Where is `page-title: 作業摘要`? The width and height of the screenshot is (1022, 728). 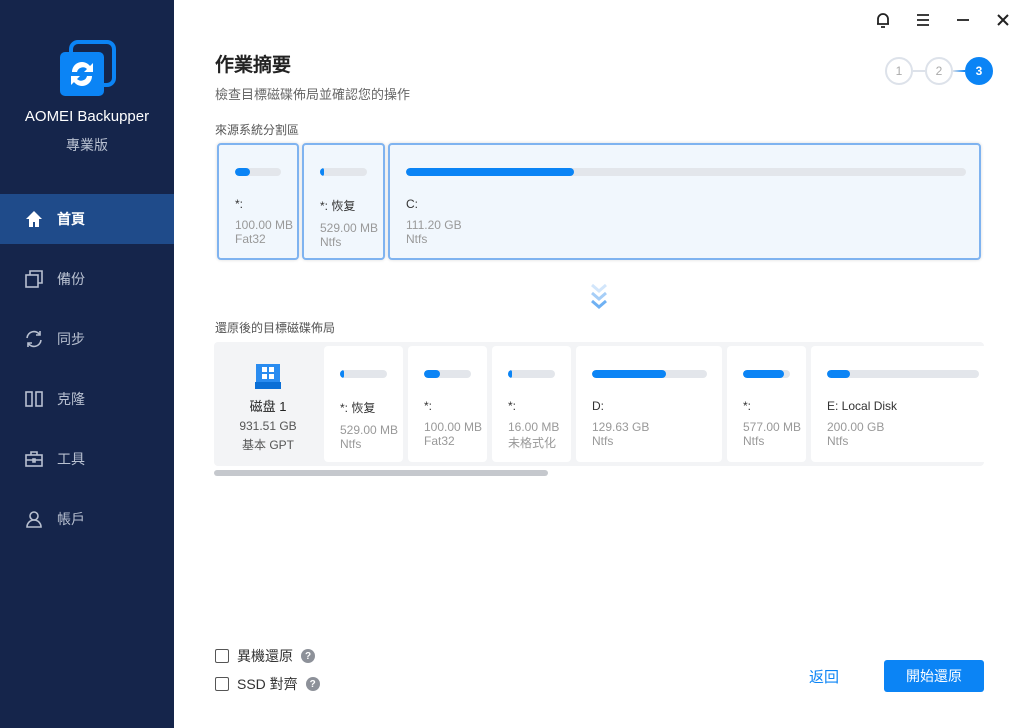 page-title: 作業摘要 is located at coordinates (253, 65).